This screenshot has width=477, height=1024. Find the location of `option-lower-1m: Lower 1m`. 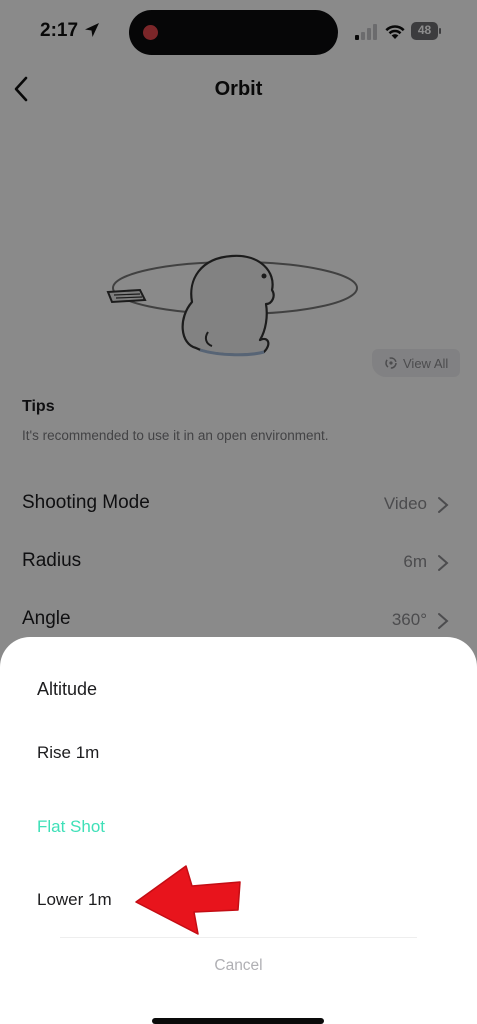

option-lower-1m: Lower 1m is located at coordinates (74, 900).